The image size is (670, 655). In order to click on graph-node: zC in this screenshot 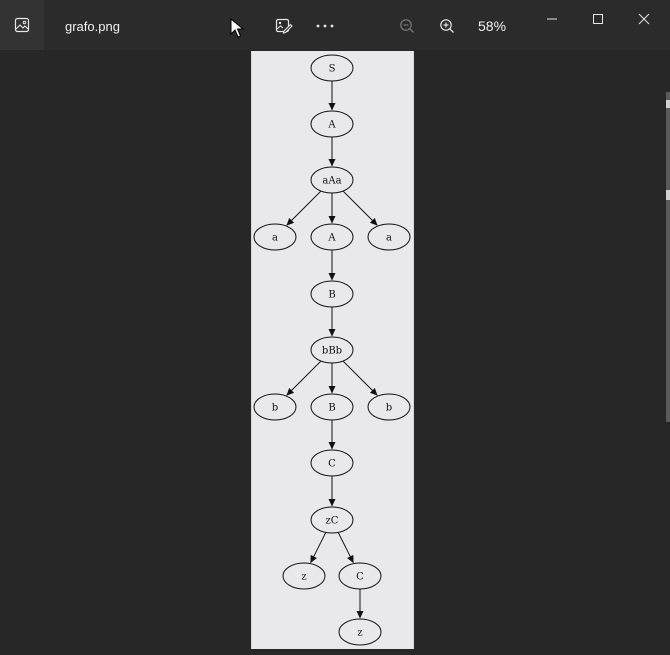, I will do `click(332, 520)`.